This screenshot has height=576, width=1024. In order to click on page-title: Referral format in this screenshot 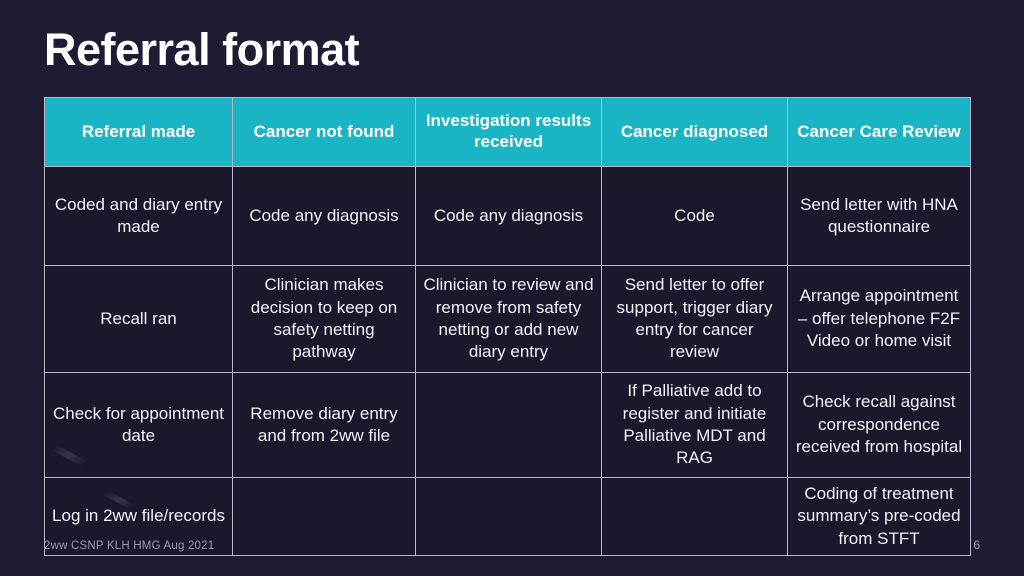, I will do `click(202, 49)`.